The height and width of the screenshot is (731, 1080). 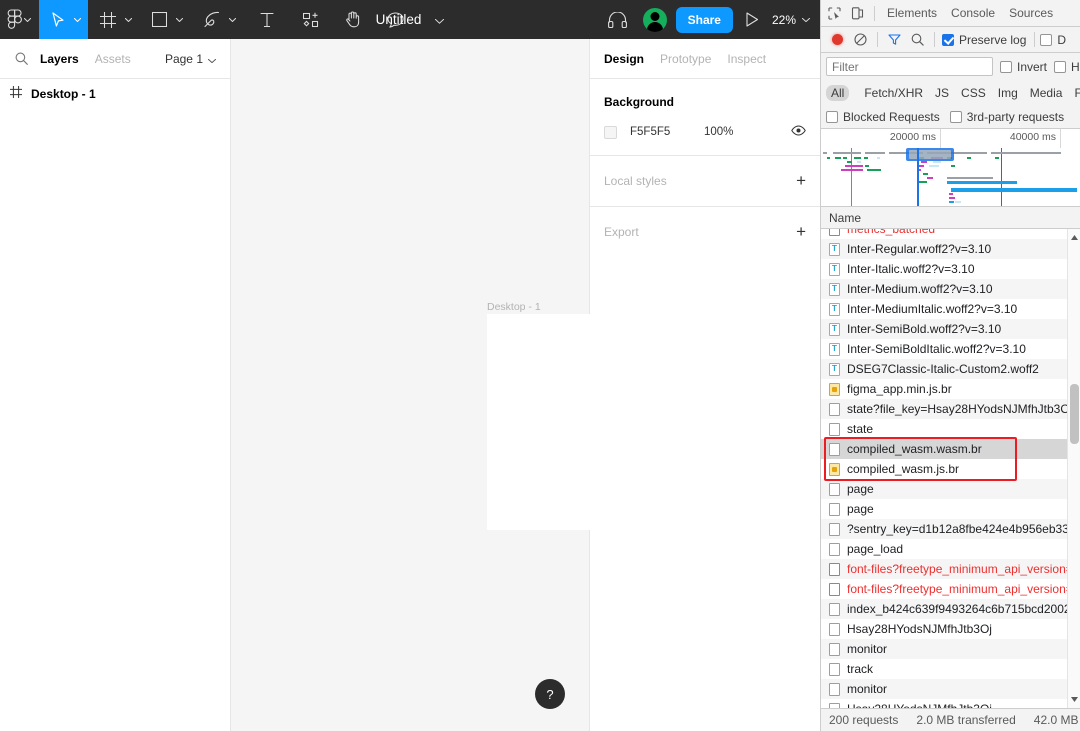 What do you see at coordinates (784, 20) in the screenshot?
I see `zoom-level-label: 22%` at bounding box center [784, 20].